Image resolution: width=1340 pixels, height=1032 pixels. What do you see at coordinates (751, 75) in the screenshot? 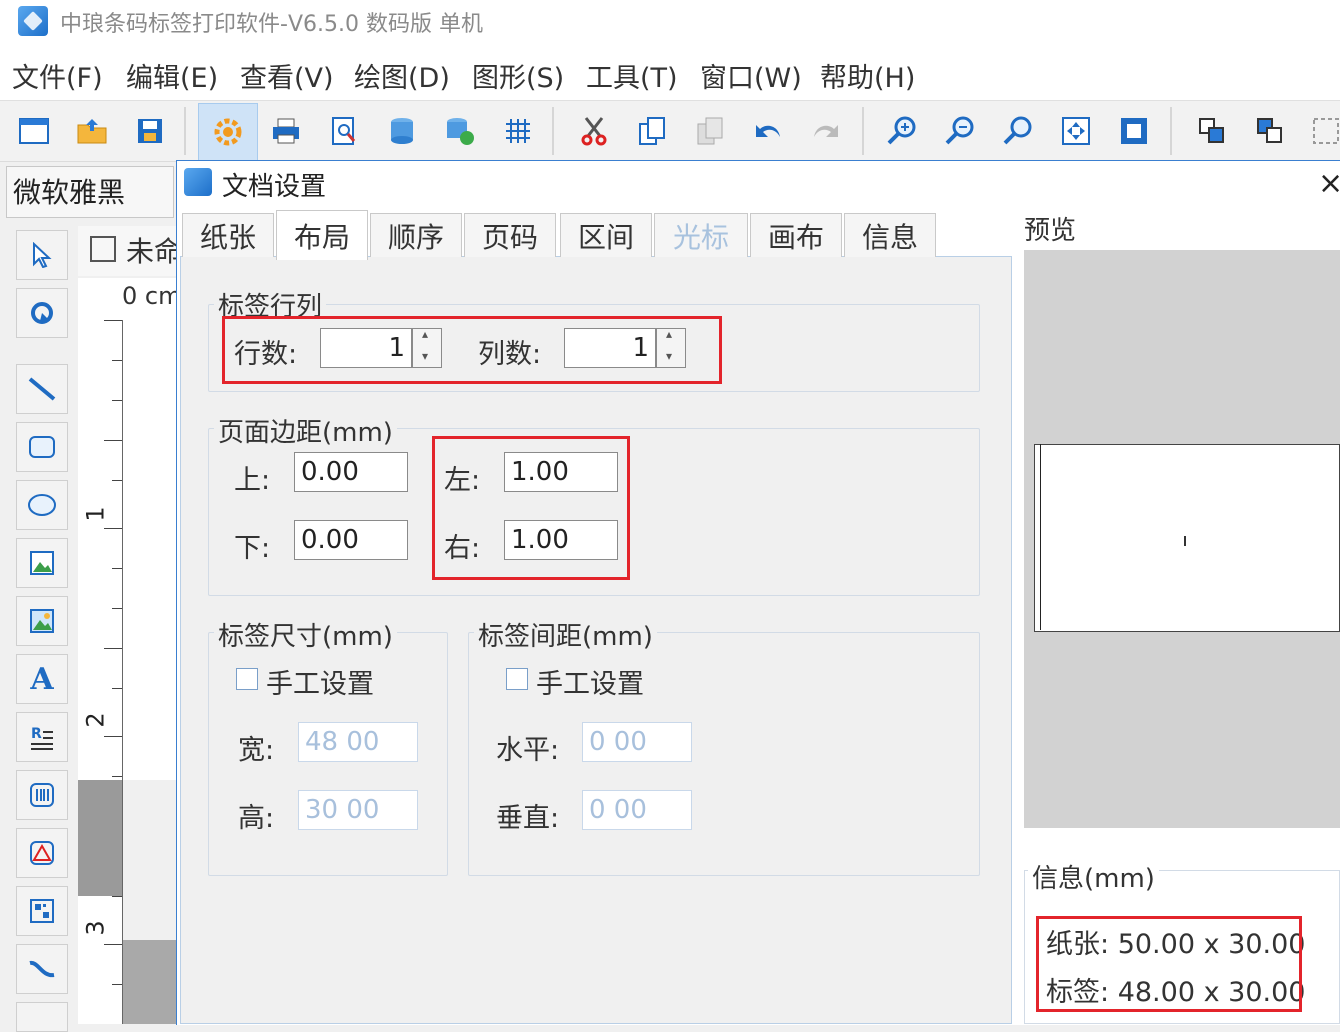
I see `menu-window: 窗口(W)` at bounding box center [751, 75].